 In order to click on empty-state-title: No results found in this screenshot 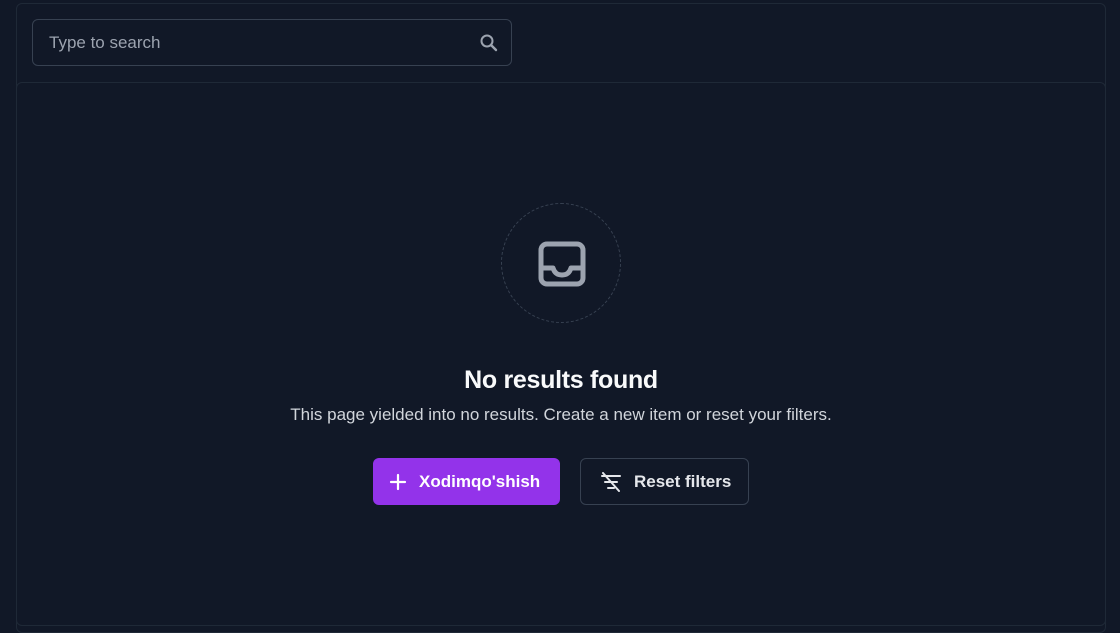, I will do `click(561, 380)`.